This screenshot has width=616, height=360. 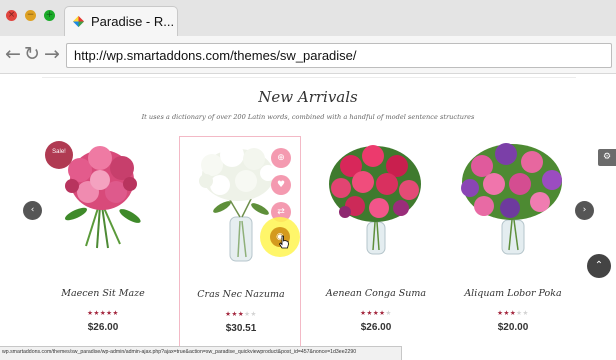 I want to click on product-price: $20.00, so click(x=513, y=327).